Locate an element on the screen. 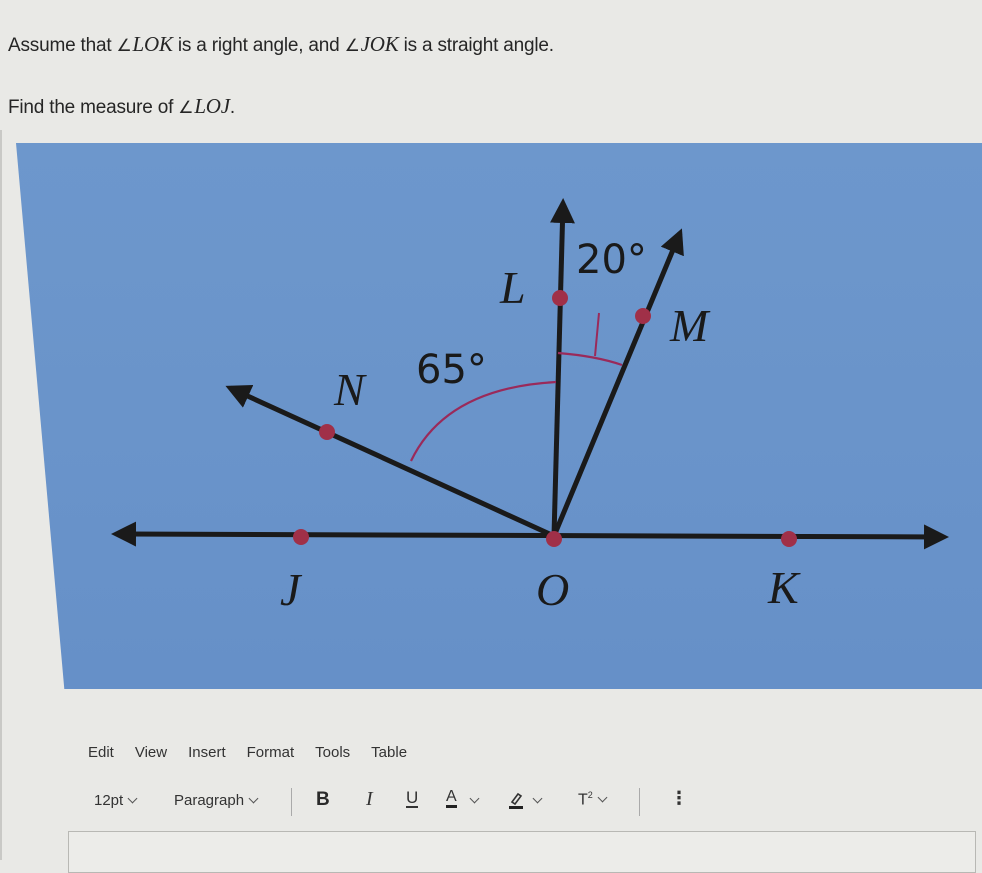 This screenshot has width=982, height=873. question-text: is a right angle, and is located at coordinates (258, 45).